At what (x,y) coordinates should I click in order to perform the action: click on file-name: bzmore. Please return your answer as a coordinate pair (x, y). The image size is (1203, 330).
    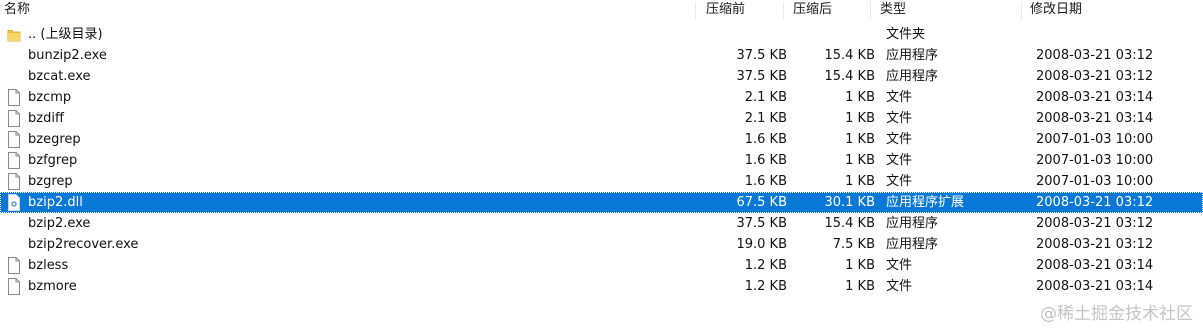
    Looking at the image, I should click on (52, 286).